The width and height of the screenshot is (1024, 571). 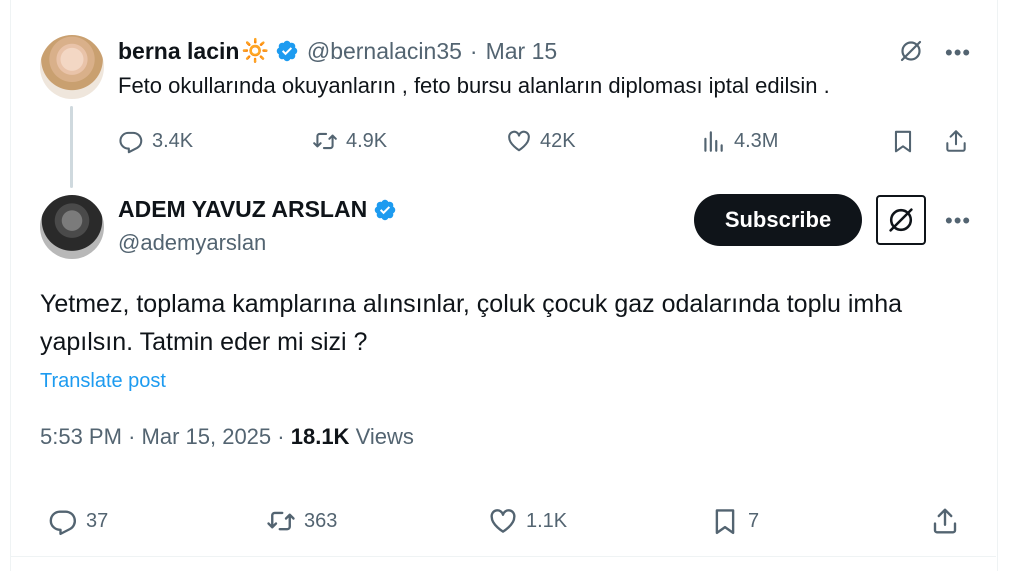 What do you see at coordinates (97, 520) in the screenshot?
I see `reply-count: 37` at bounding box center [97, 520].